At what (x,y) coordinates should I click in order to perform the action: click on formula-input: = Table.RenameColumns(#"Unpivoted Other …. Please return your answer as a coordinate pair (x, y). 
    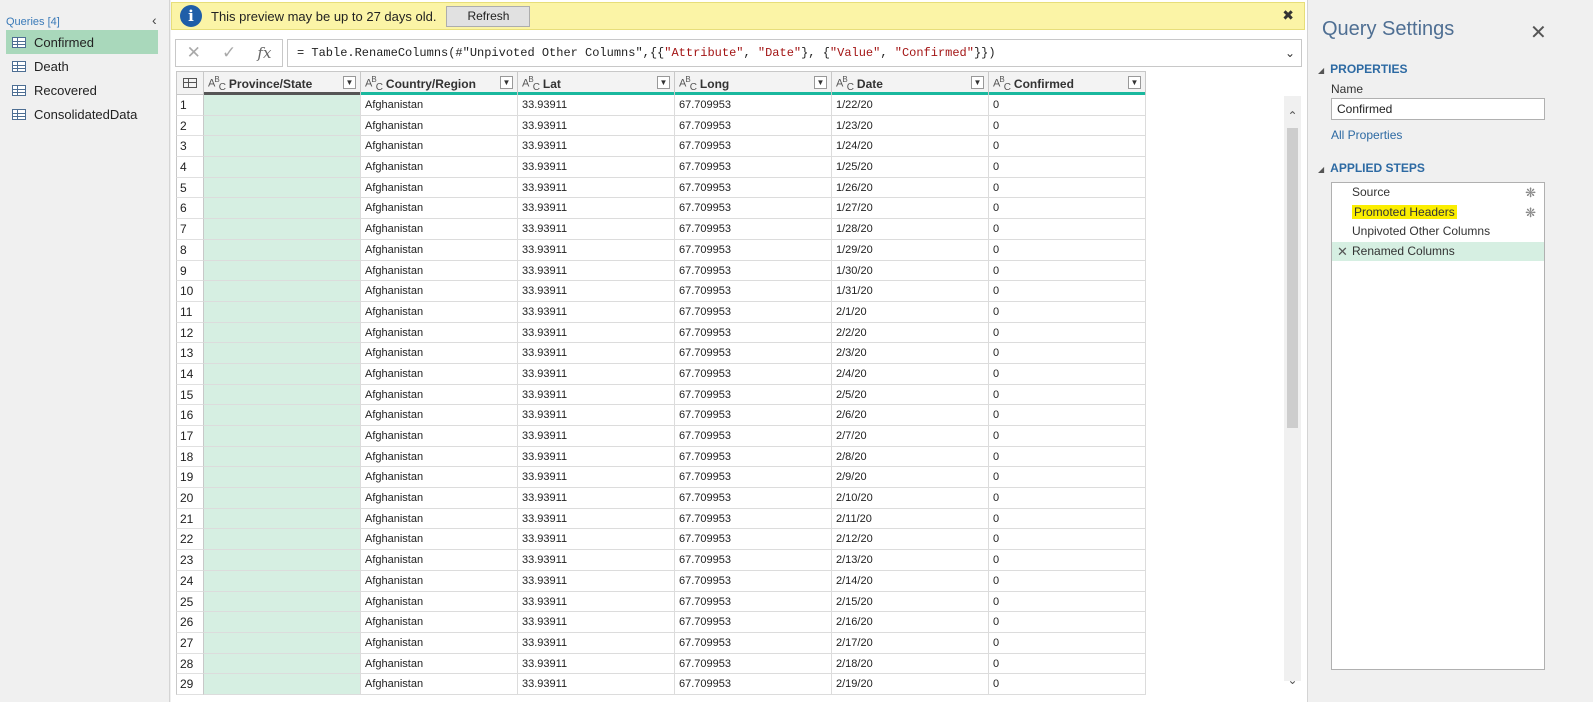
    Looking at the image, I should click on (794, 53).